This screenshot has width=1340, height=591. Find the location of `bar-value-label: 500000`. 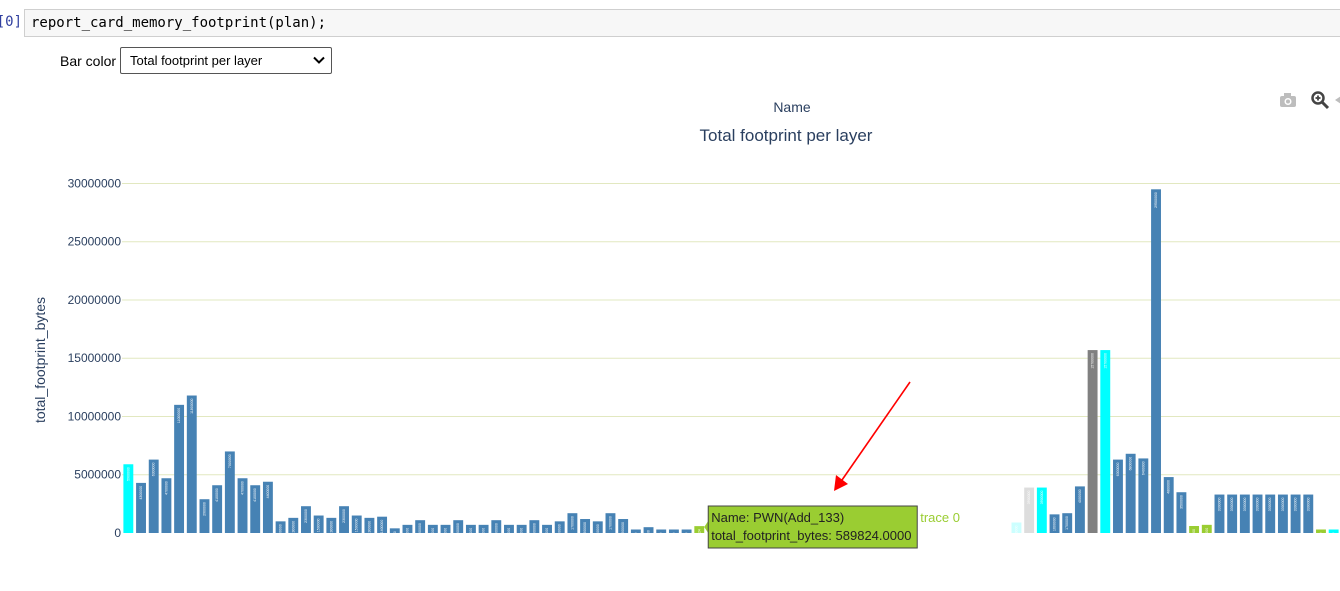

bar-value-label: 500000 is located at coordinates (649, 536).